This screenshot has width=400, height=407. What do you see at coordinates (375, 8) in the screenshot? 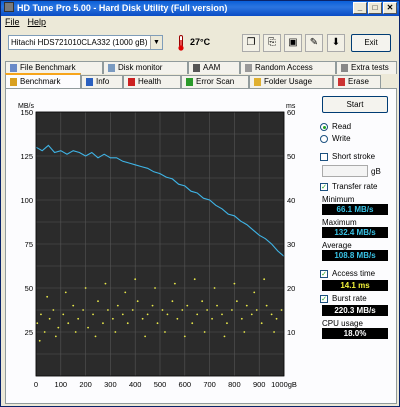
I see `maximize-button: □` at bounding box center [375, 8].